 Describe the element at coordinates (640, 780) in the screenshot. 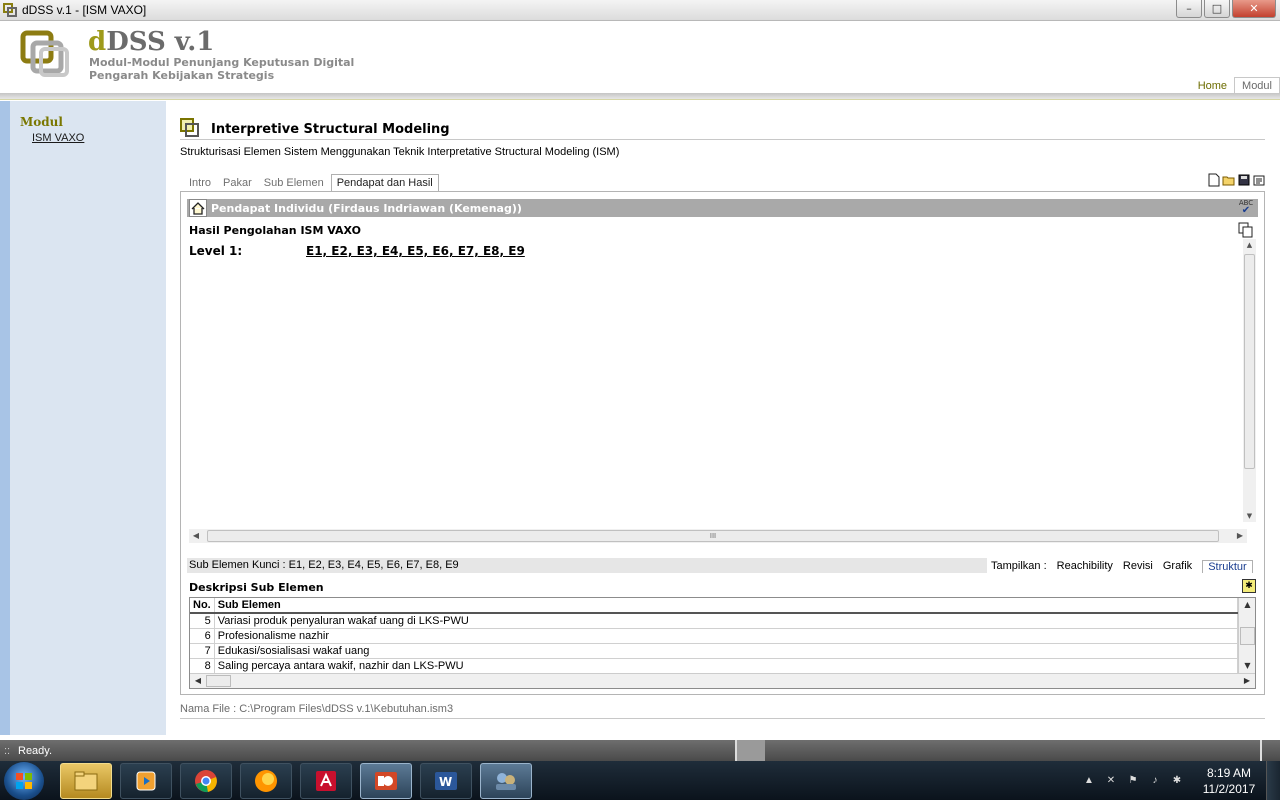

I see `taskbar: W ▲ ✕ ⚑ ♪ ✱ 8:19 AM 11/2/2017` at that location.